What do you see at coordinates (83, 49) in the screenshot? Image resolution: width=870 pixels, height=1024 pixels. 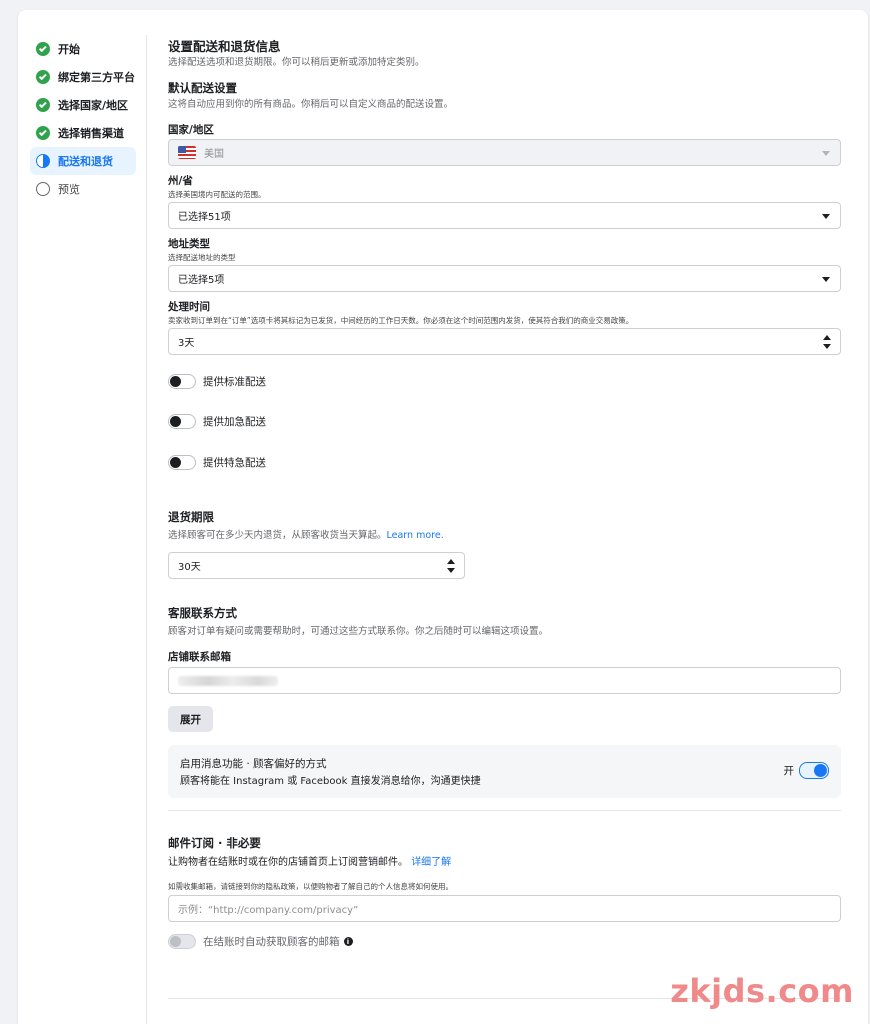 I see `step-start: 开始` at bounding box center [83, 49].